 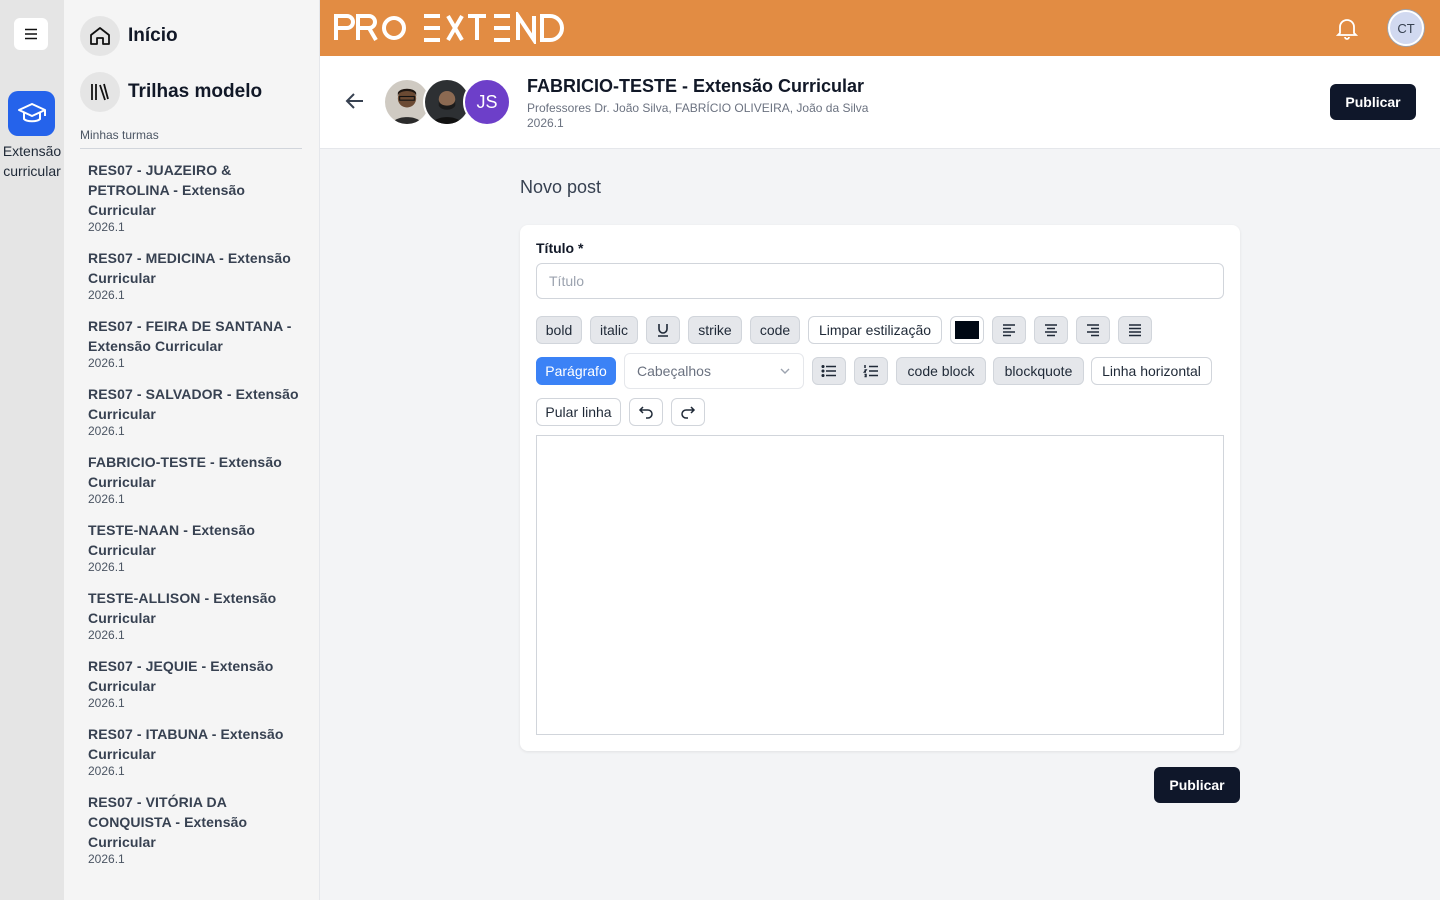 What do you see at coordinates (32, 161) in the screenshot?
I see `rail-app-label: Extensão curricular` at bounding box center [32, 161].